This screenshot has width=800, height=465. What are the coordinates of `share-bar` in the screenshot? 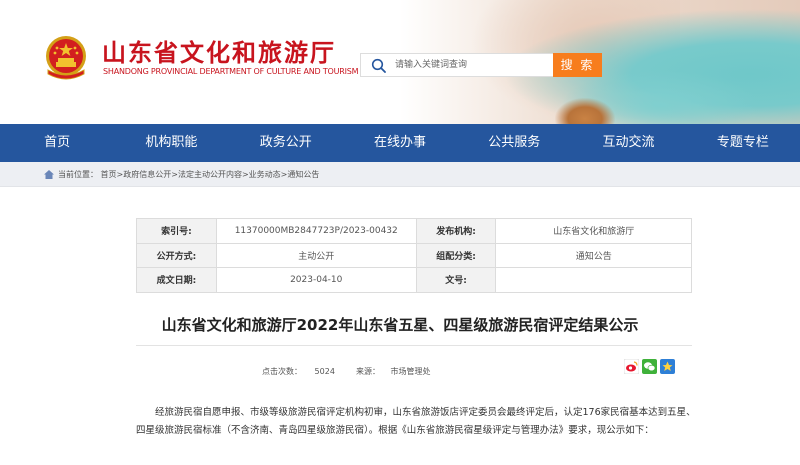 It's located at (649, 366).